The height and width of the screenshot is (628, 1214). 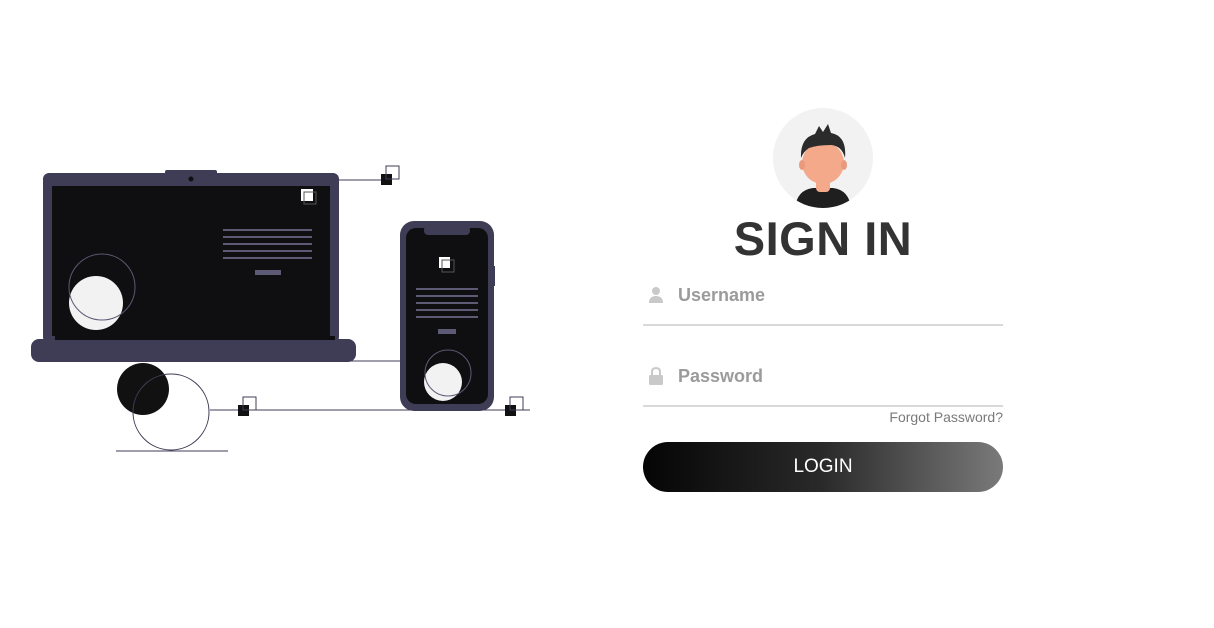 What do you see at coordinates (946, 417) in the screenshot?
I see `forgot-password-link: Forgot Password?` at bounding box center [946, 417].